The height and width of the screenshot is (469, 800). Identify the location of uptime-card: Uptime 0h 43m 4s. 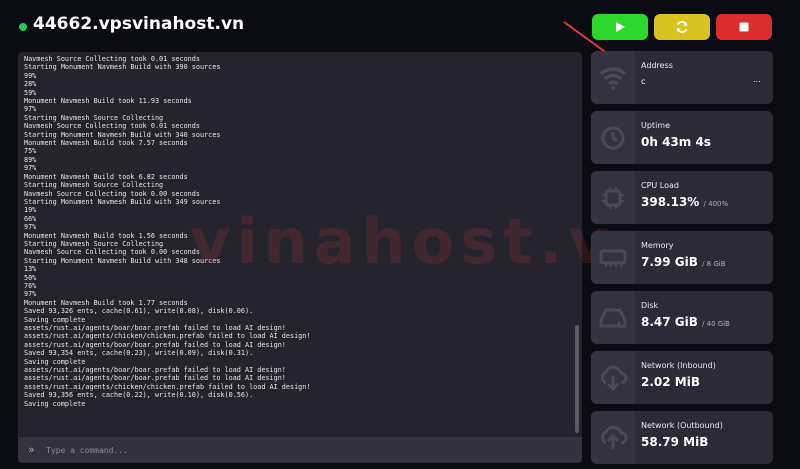
(682, 137).